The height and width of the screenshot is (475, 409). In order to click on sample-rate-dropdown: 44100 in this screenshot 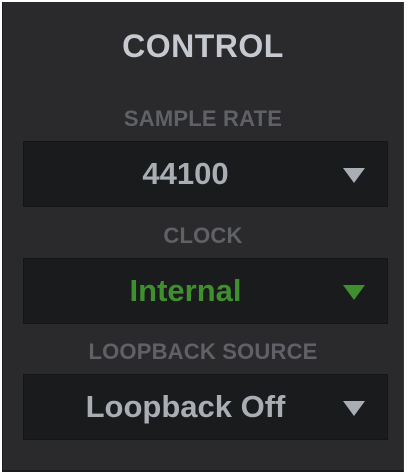, I will do `click(205, 174)`.